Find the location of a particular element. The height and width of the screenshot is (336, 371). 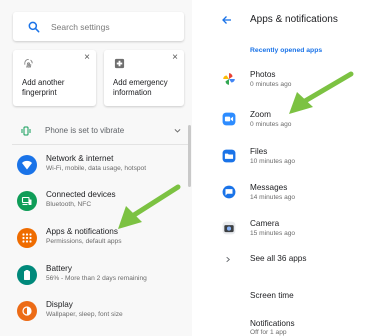

settings-item-display: Display Wallpaper, sleep, font size is located at coordinates (95, 314).